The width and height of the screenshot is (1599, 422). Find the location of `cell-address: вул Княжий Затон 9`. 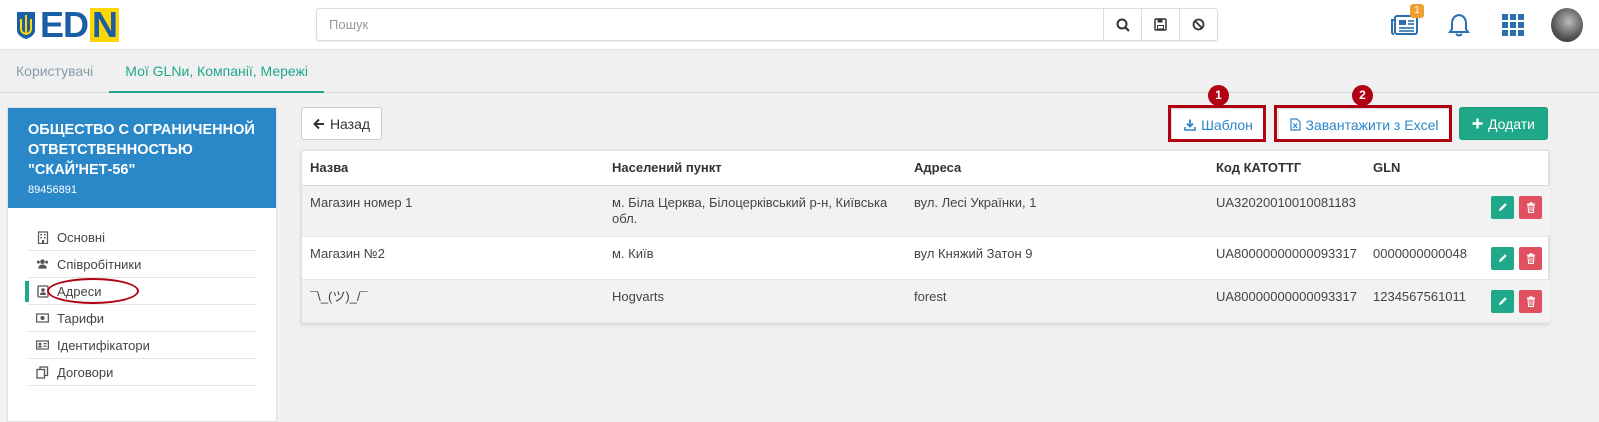

cell-address: вул Княжий Затон 9 is located at coordinates (1057, 258).